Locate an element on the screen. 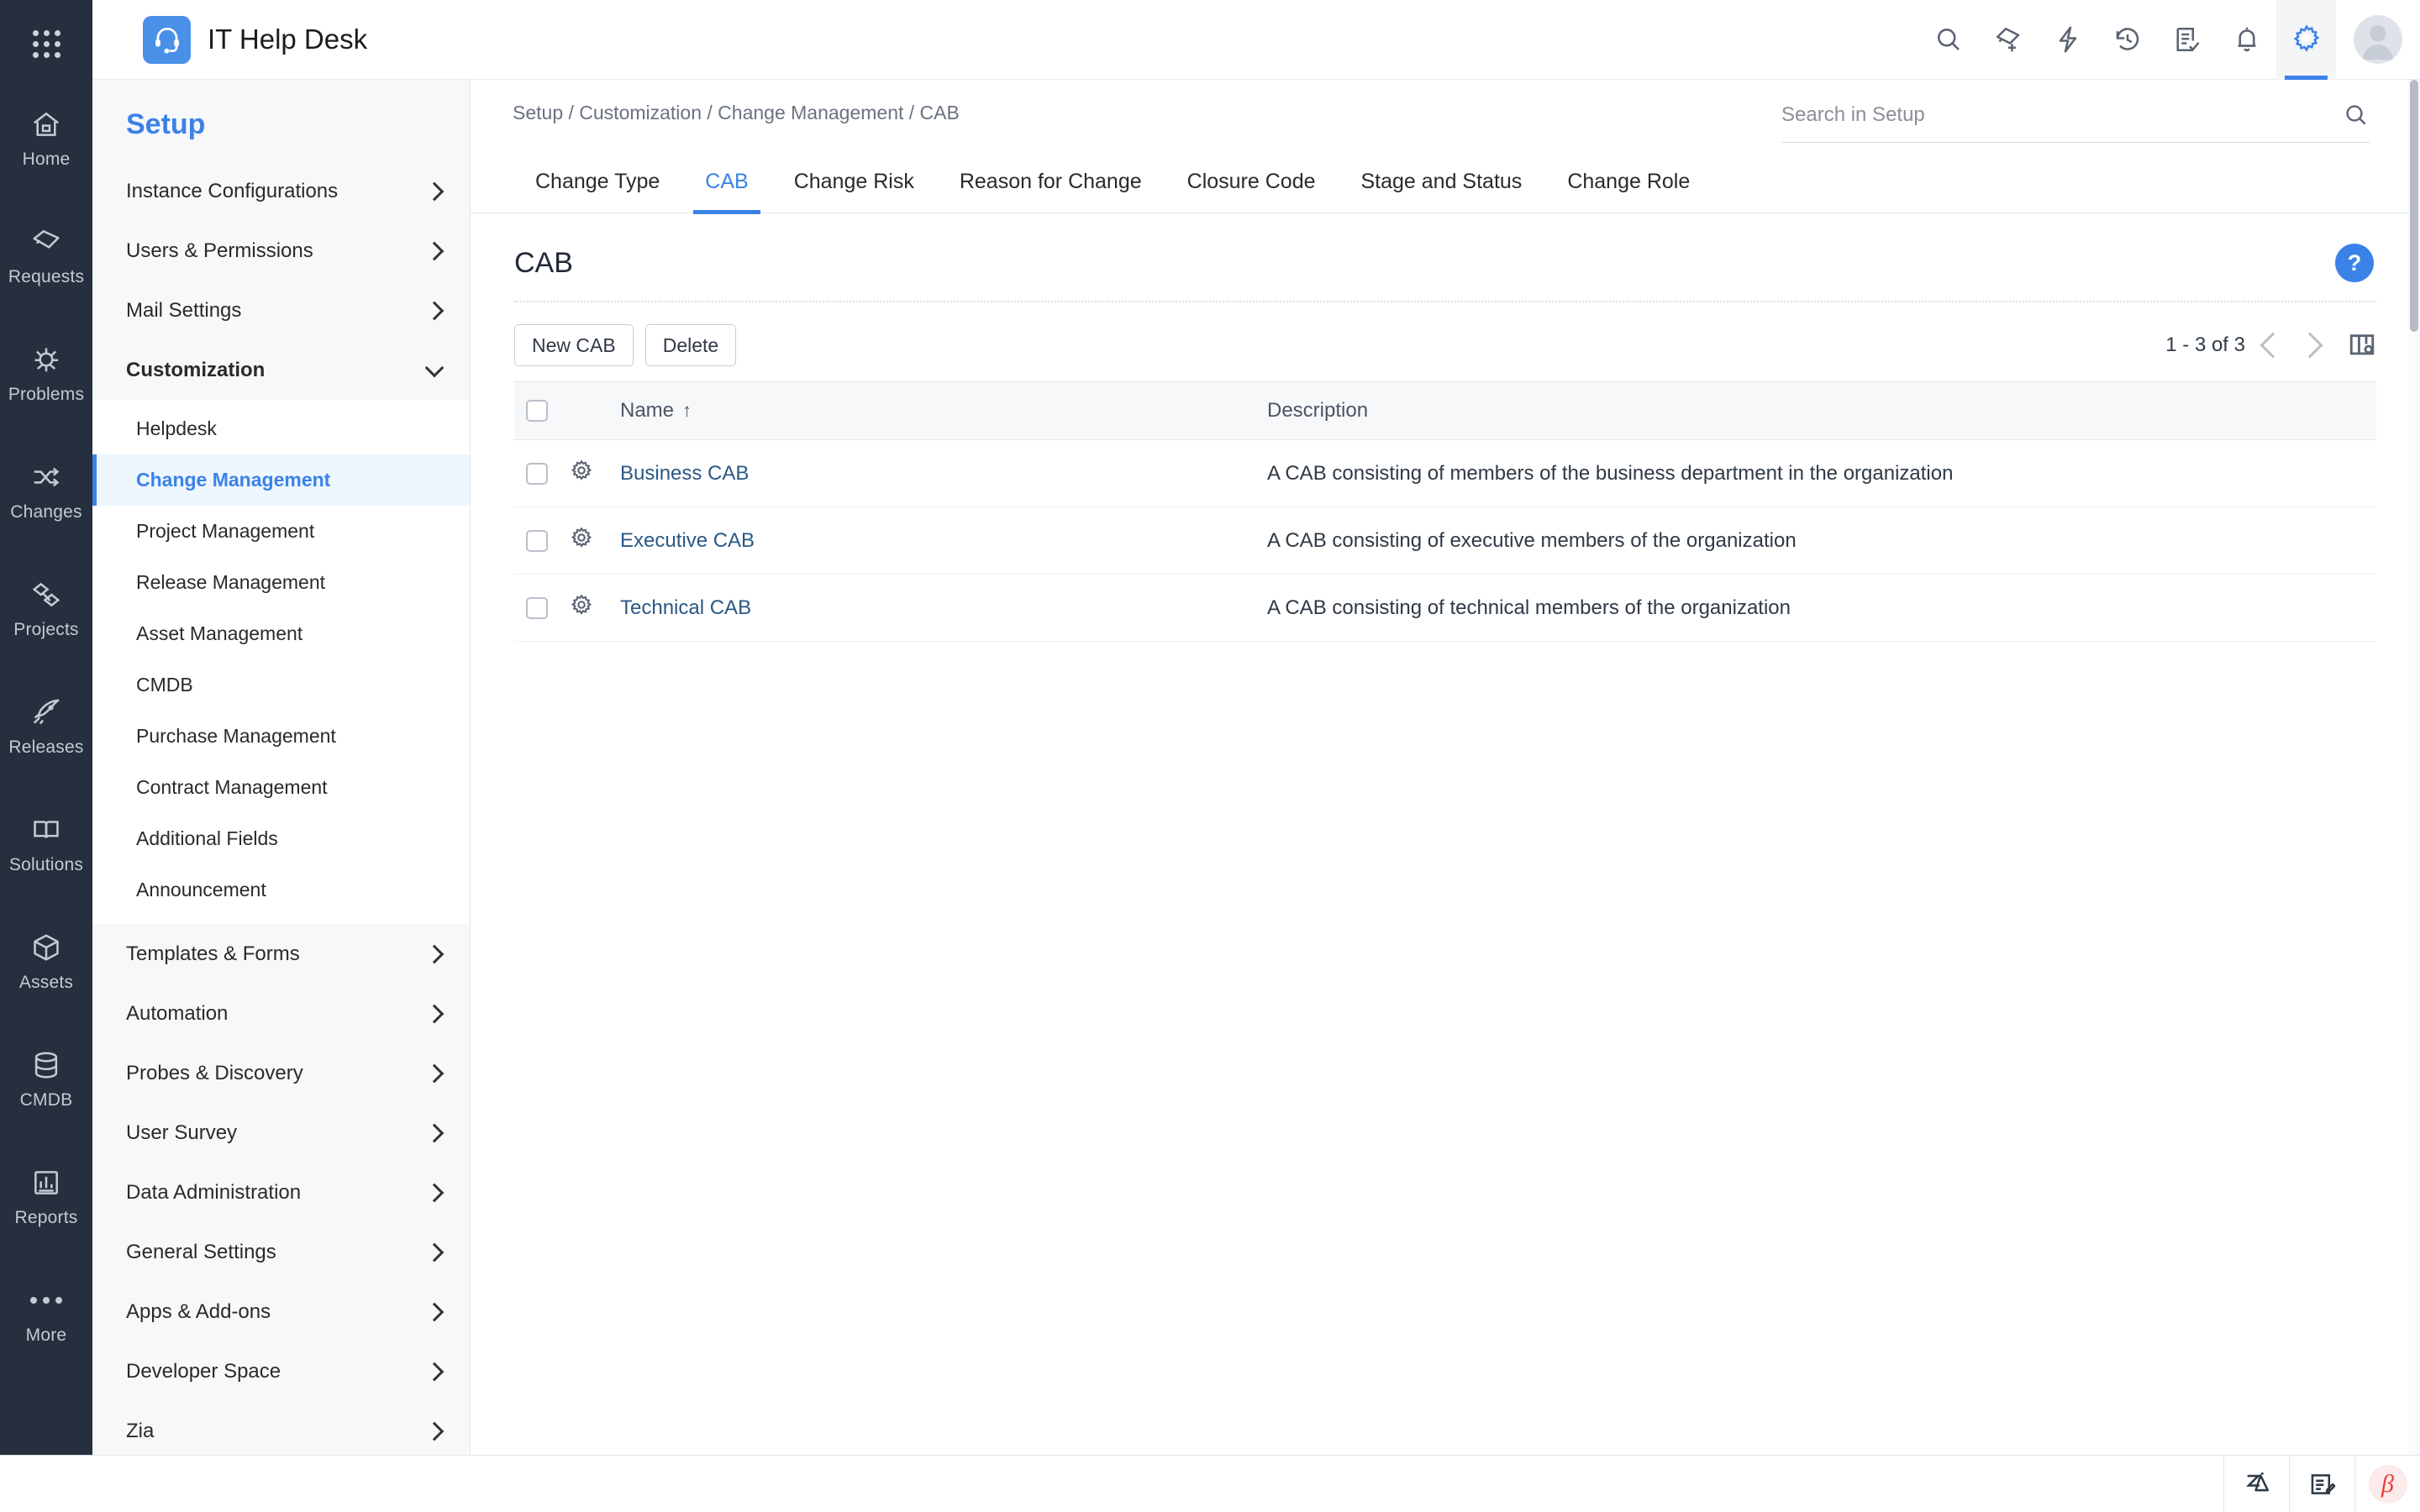 Image resolution: width=2420 pixels, height=1512 pixels. feedback-icon is located at coordinates (2322, 1483).